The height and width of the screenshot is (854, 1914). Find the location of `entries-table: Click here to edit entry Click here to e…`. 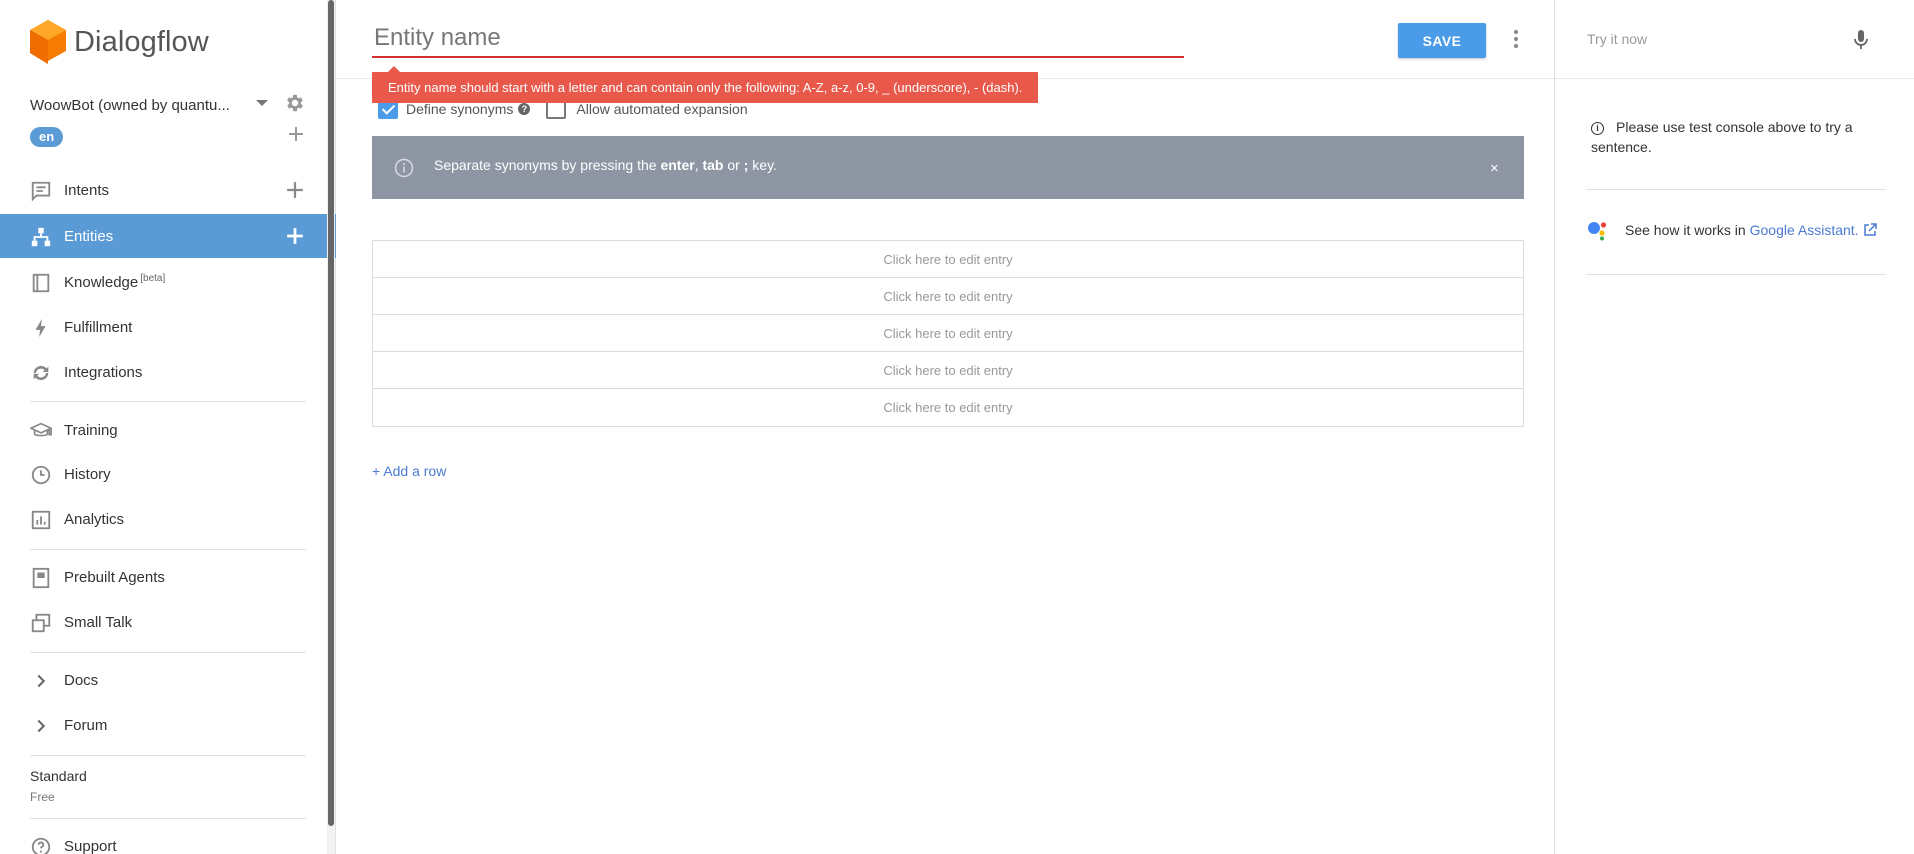

entries-table: Click here to edit entry Click here to e… is located at coordinates (948, 333).